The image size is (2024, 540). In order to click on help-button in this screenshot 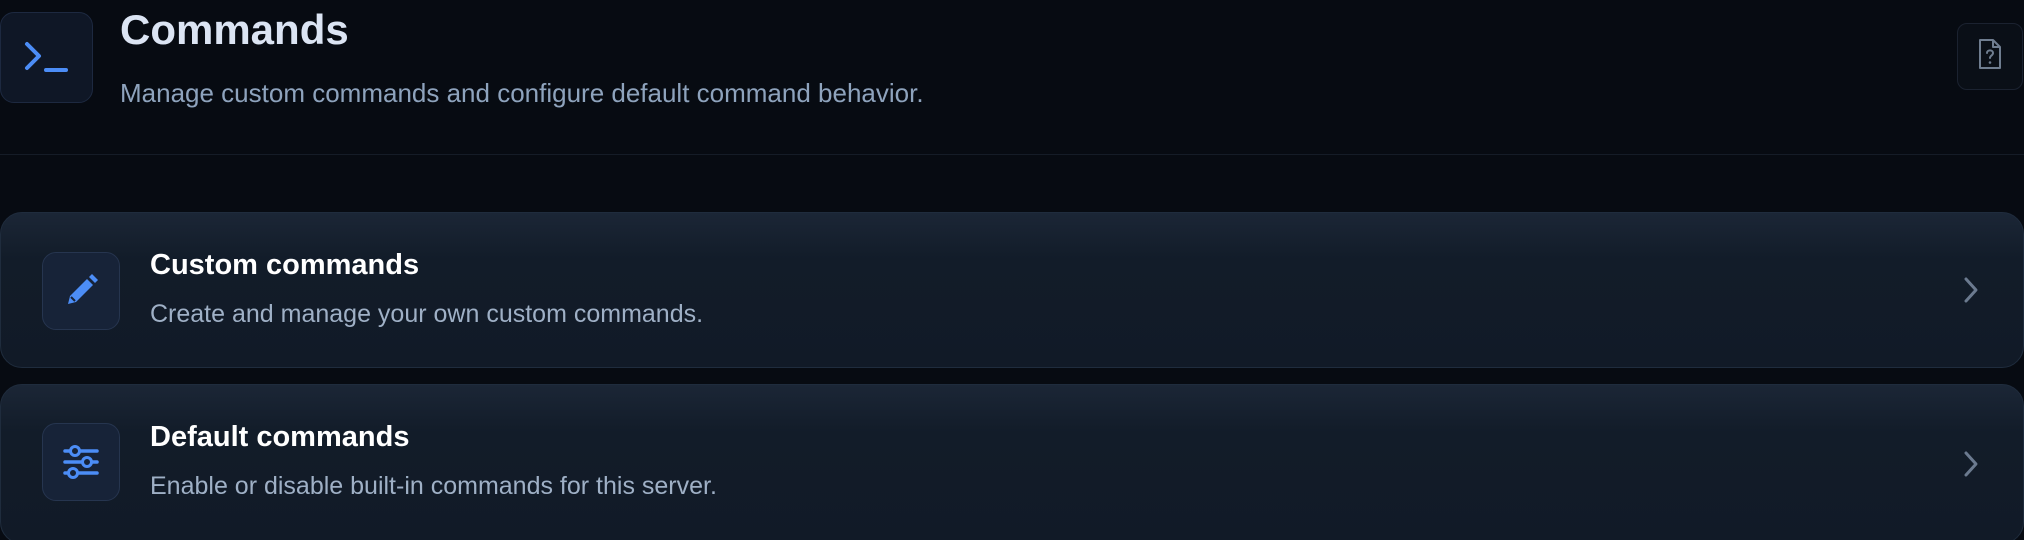, I will do `click(1990, 56)`.